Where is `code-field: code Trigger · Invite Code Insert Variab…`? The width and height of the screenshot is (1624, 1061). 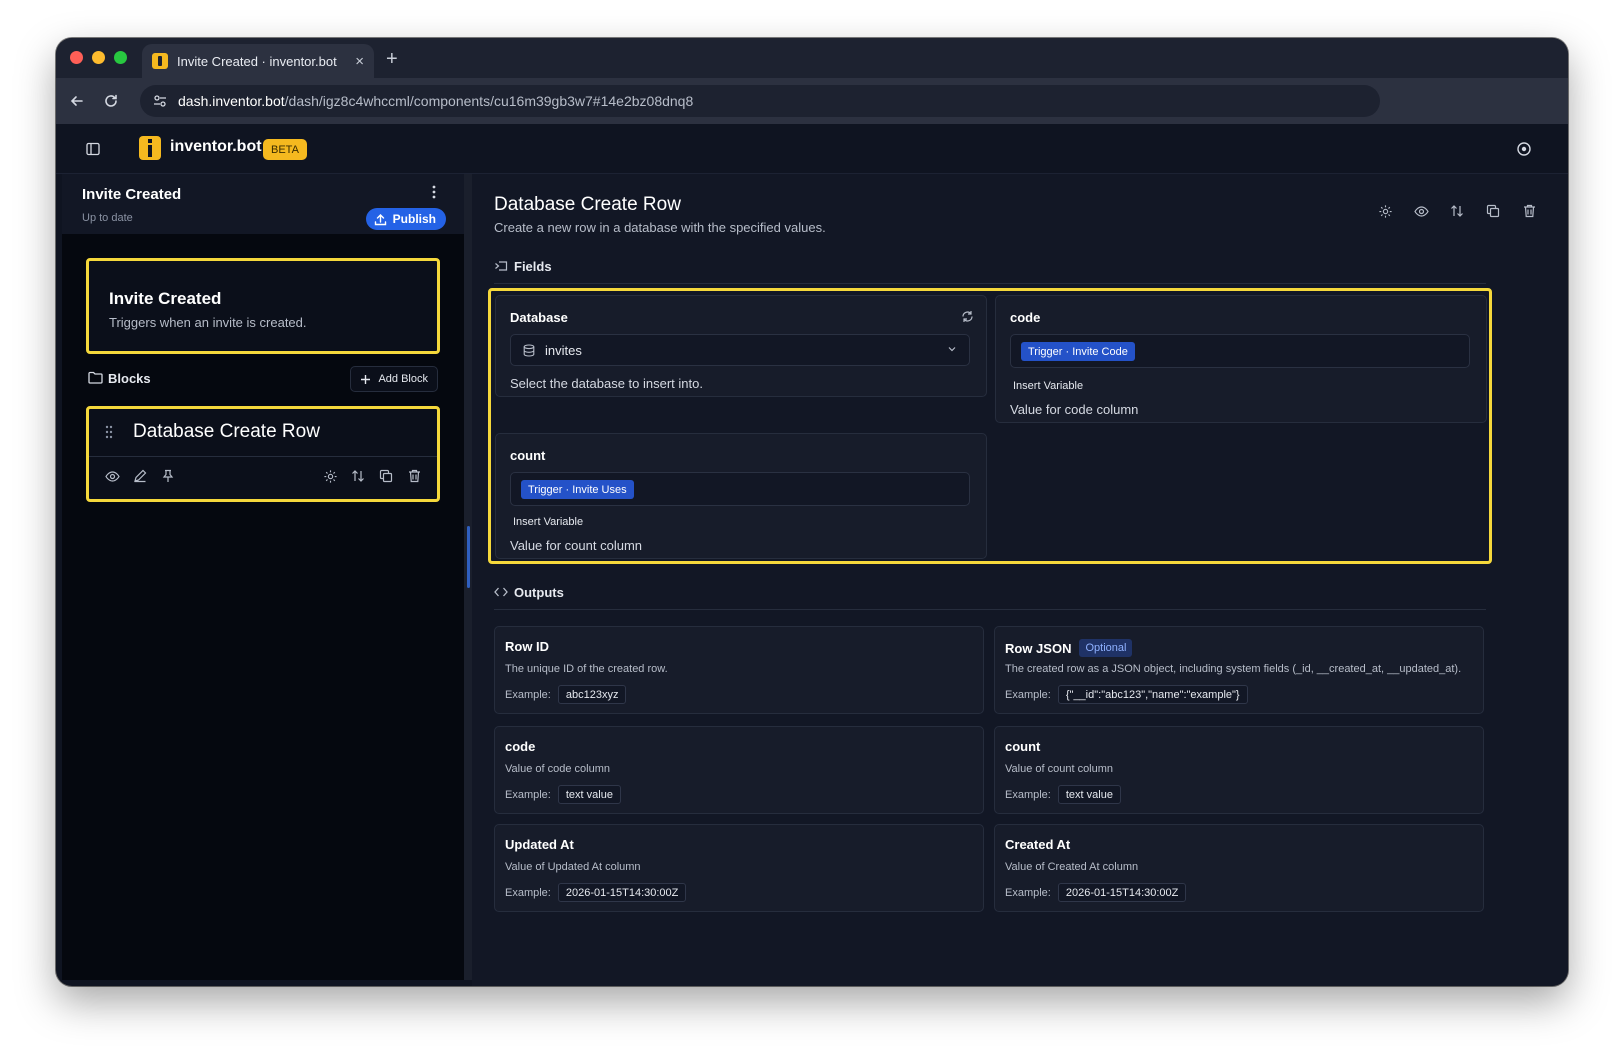 code-field: code Trigger · Invite Code Insert Variab… is located at coordinates (1241, 359).